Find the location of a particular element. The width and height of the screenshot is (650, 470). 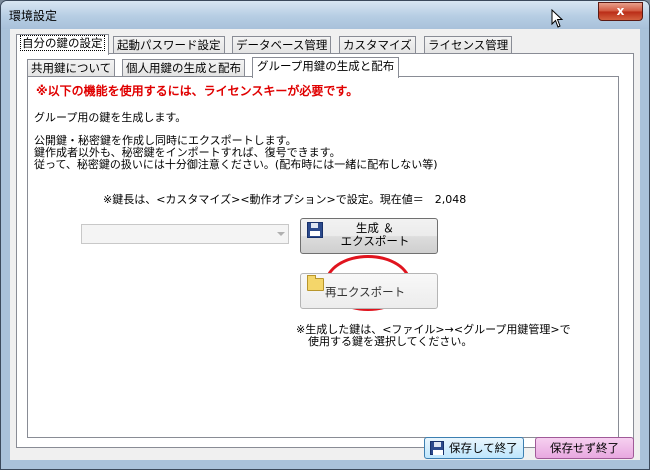

tab-customize: カスタマイズ is located at coordinates (377, 45).